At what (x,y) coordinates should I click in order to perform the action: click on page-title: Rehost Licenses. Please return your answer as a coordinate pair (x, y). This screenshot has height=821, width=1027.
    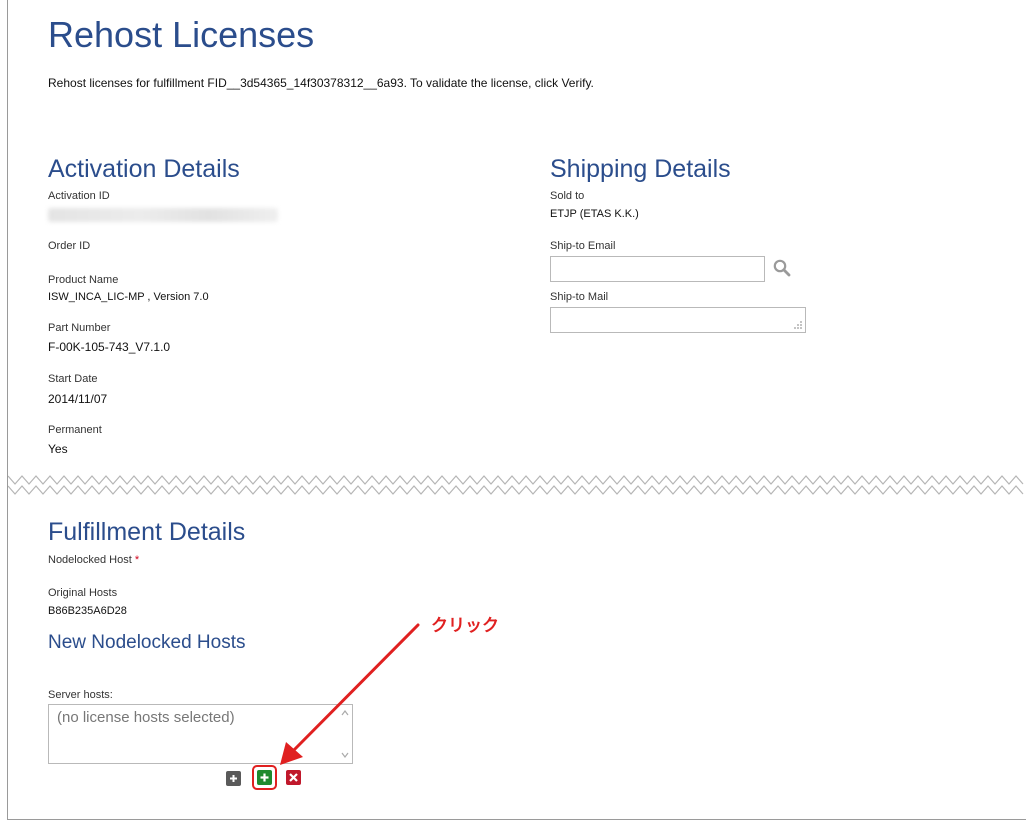
    Looking at the image, I should click on (181, 34).